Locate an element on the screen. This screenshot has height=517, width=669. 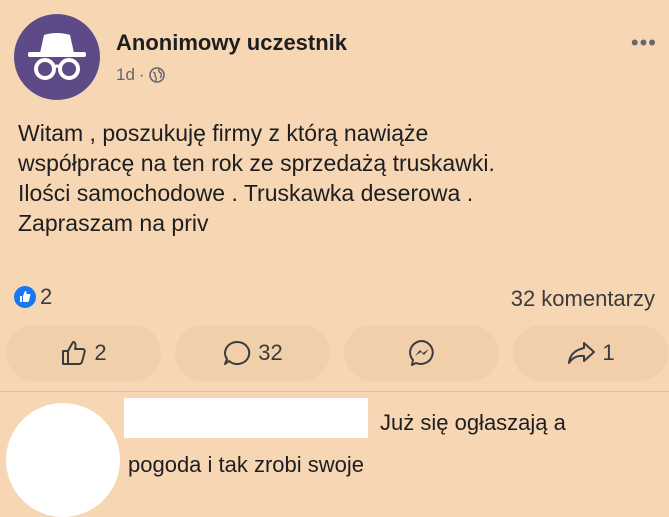
section-divider is located at coordinates (334, 391).